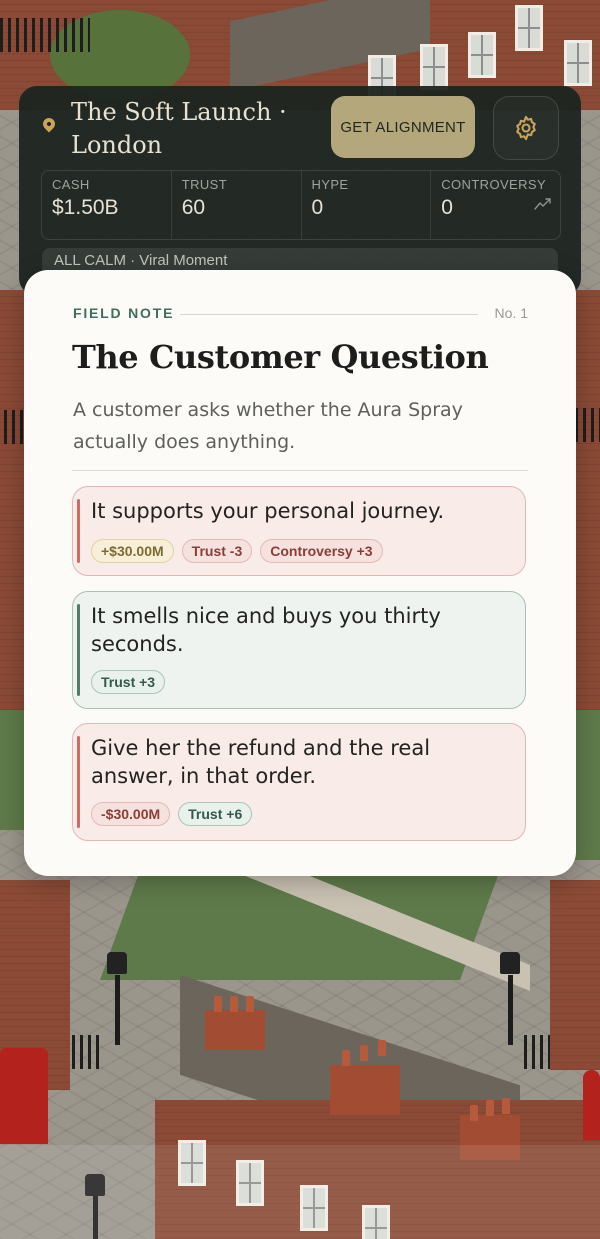 This screenshot has height=1239, width=600. I want to click on stat-trust: TRUST 60, so click(237, 205).